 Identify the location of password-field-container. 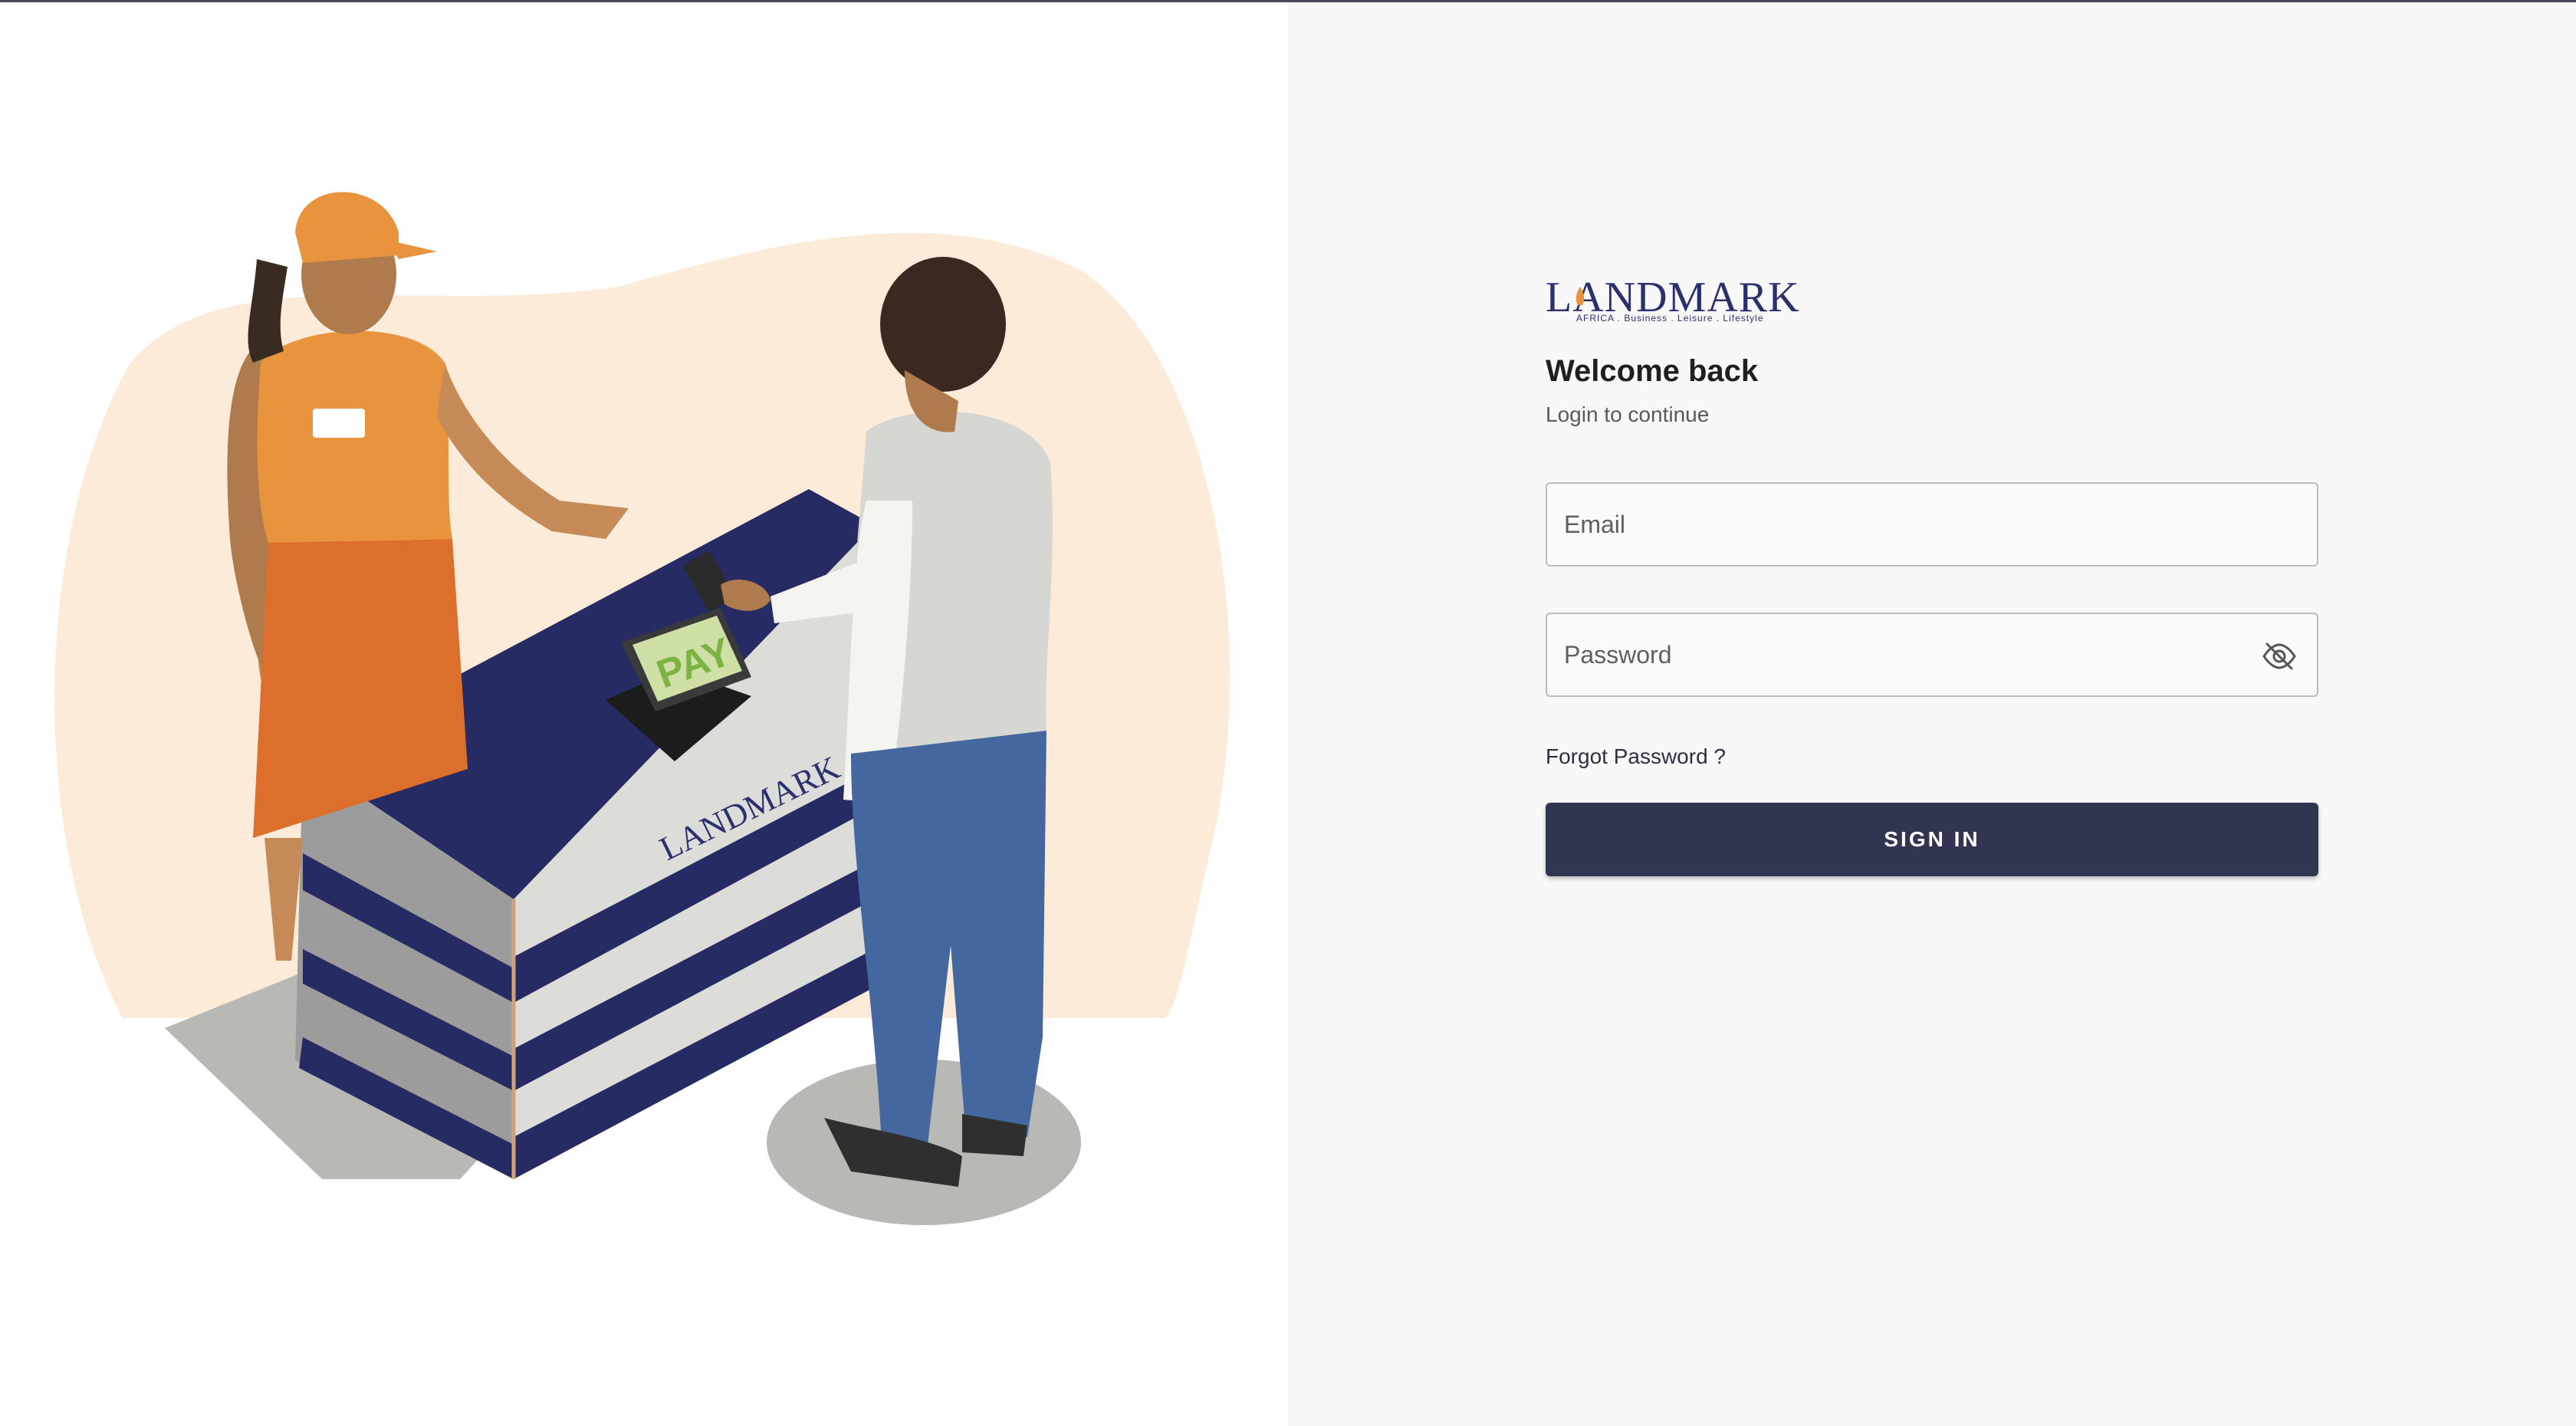
(1932, 655).